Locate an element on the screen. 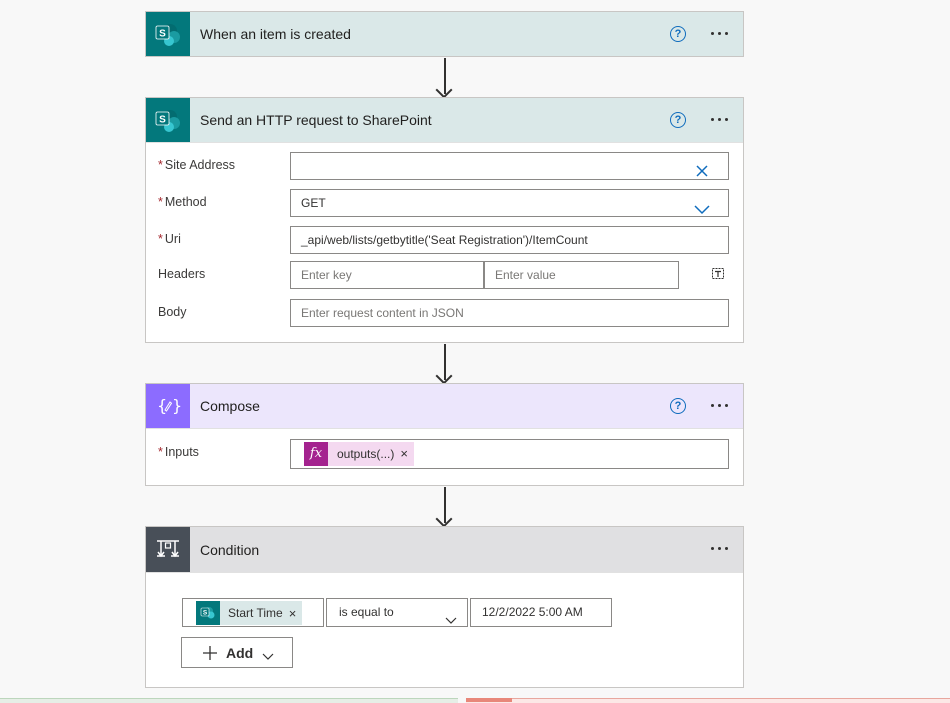 This screenshot has width=950, height=703. bottom-bar-no is located at coordinates (708, 700).